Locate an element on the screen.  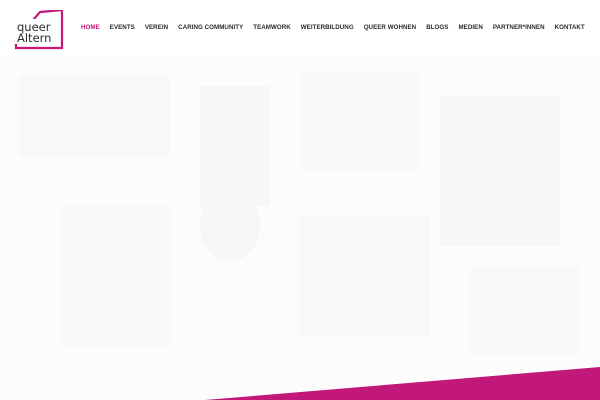
nav-item-queer-wohnen: QUEER WOHNEN is located at coordinates (390, 27).